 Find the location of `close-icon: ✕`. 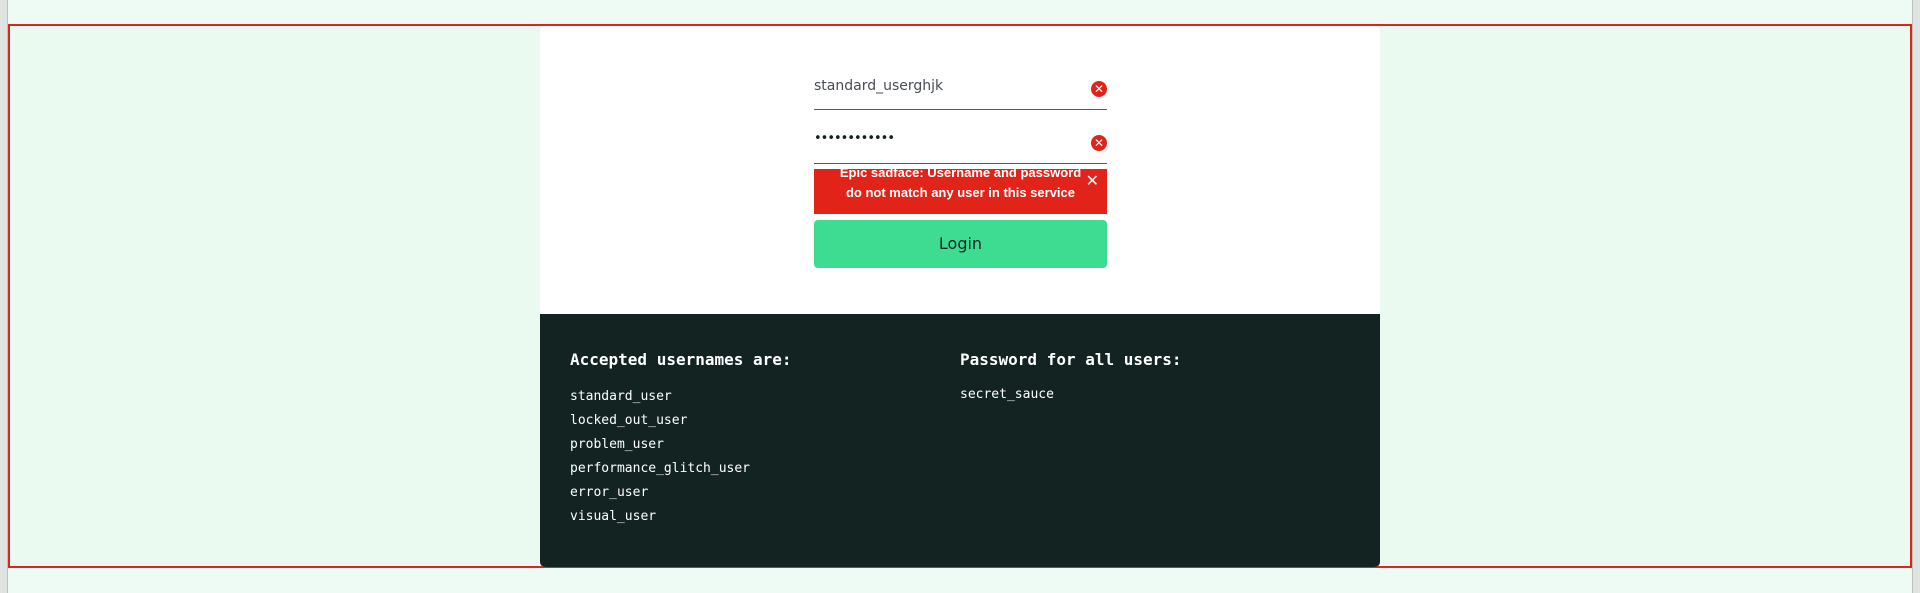

close-icon: ✕ is located at coordinates (1092, 181).